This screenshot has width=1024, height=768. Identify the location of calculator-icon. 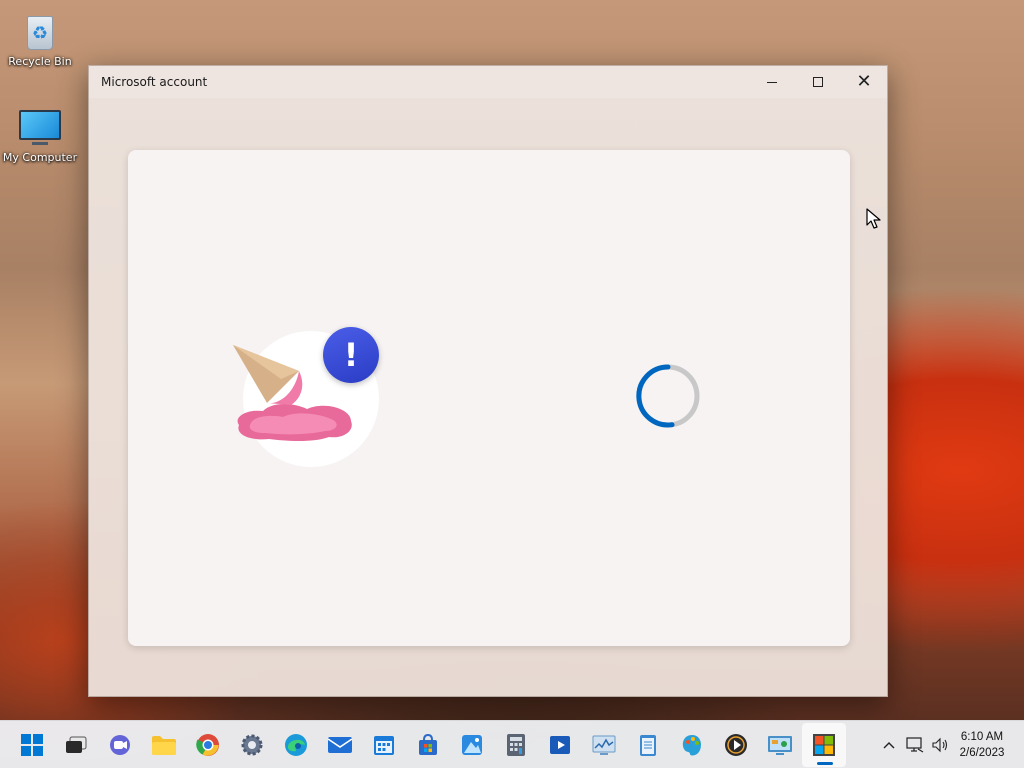
(516, 744).